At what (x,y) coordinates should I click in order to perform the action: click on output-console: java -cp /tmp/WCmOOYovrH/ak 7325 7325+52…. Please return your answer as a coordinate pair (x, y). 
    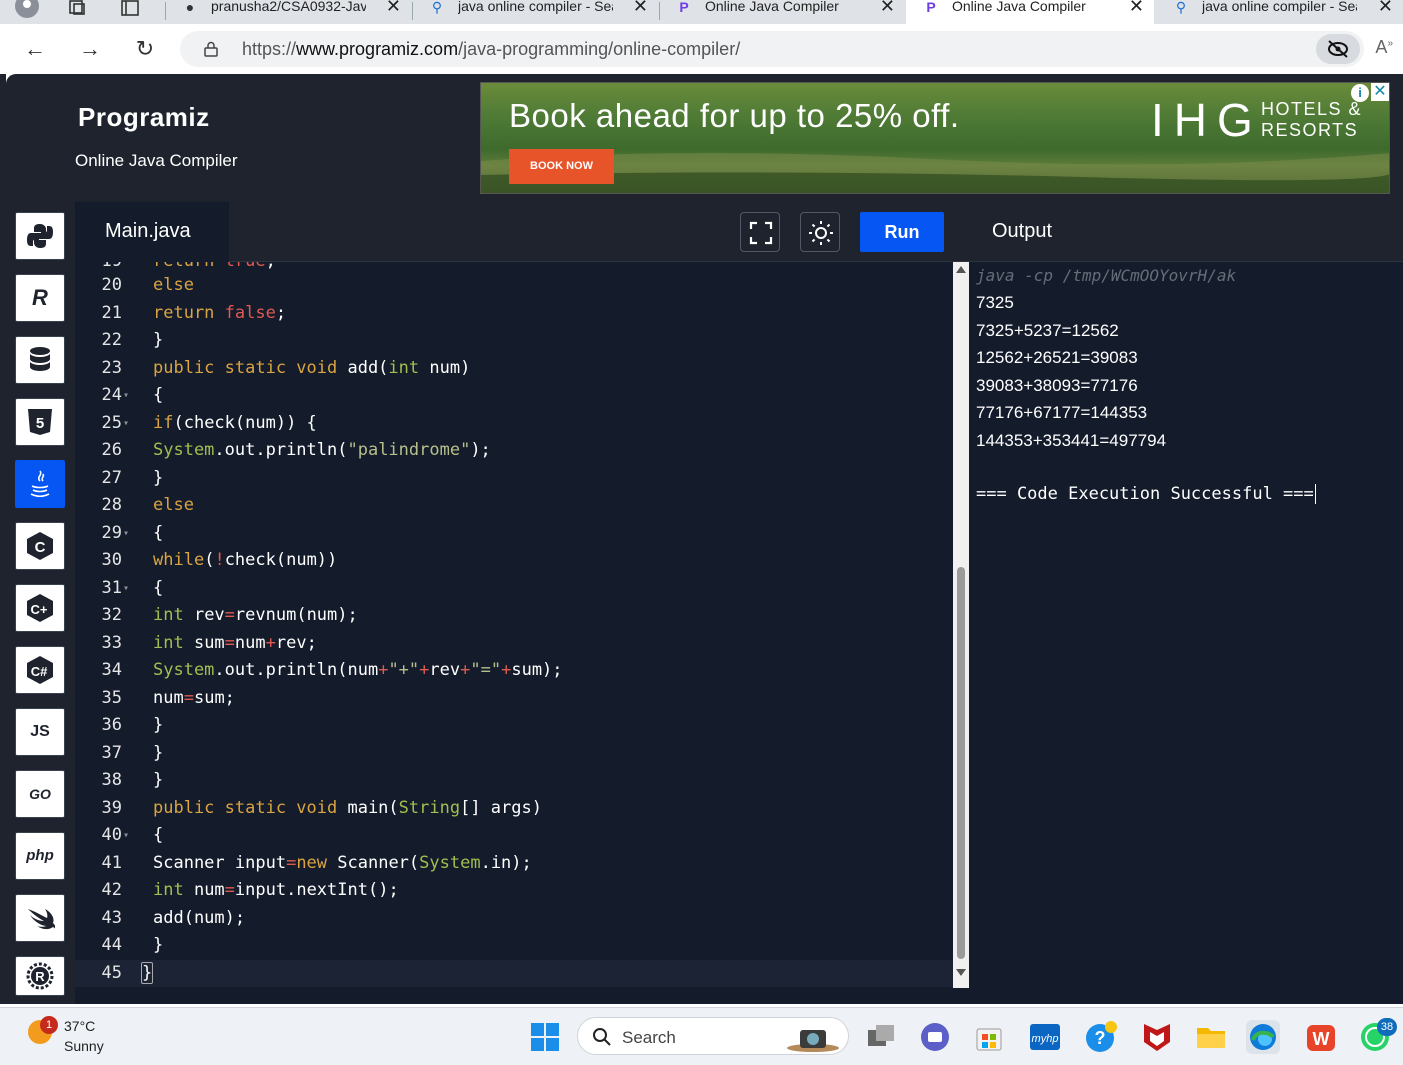
    Looking at the image, I should click on (1186, 385).